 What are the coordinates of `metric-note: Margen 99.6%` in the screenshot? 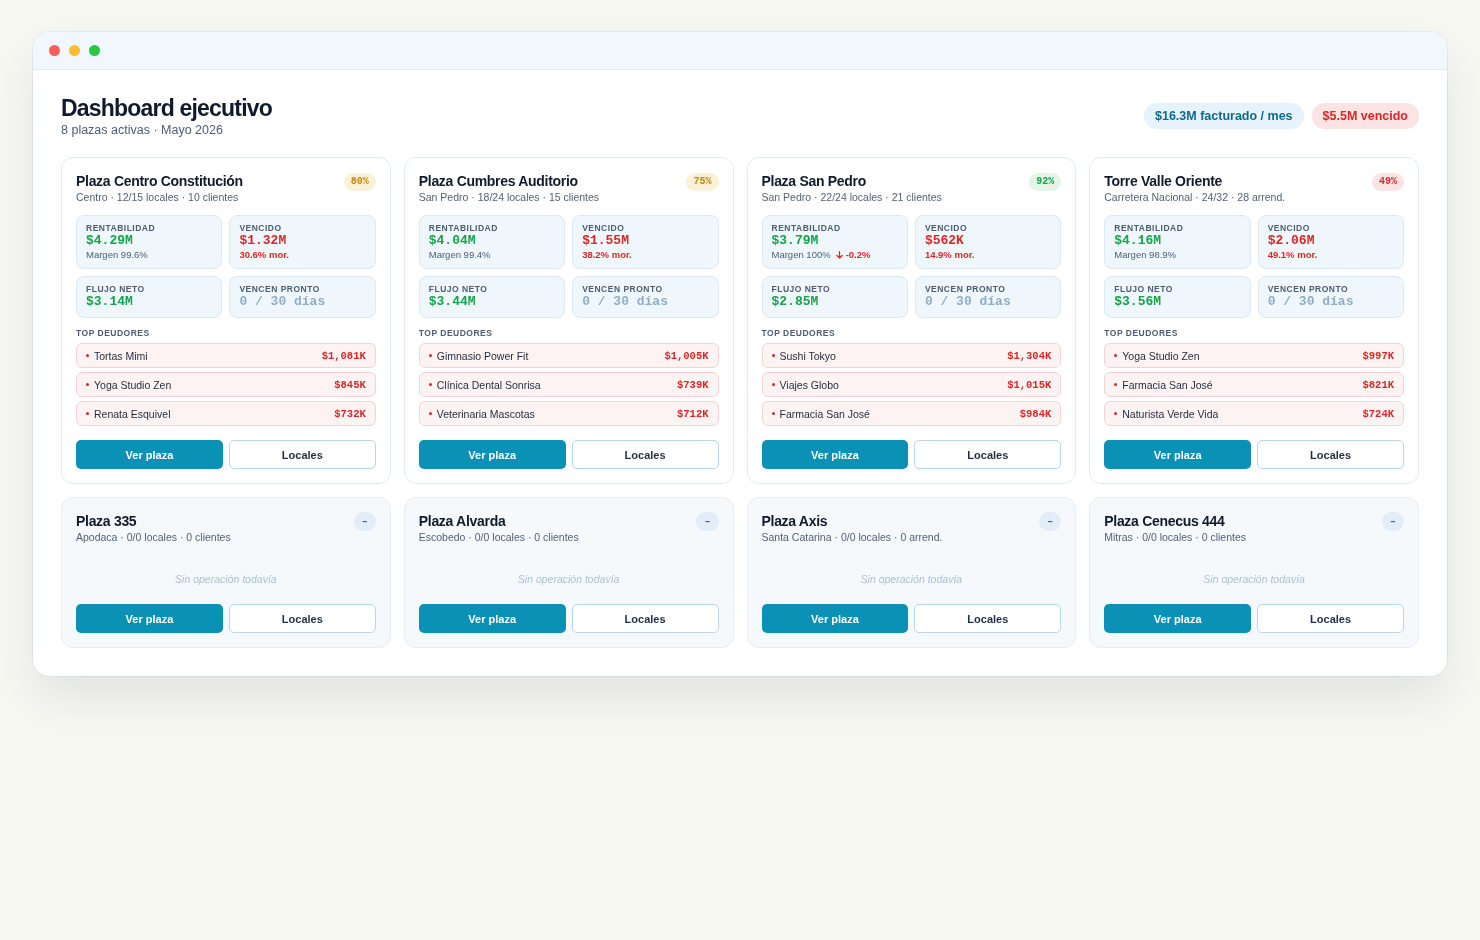 It's located at (117, 255).